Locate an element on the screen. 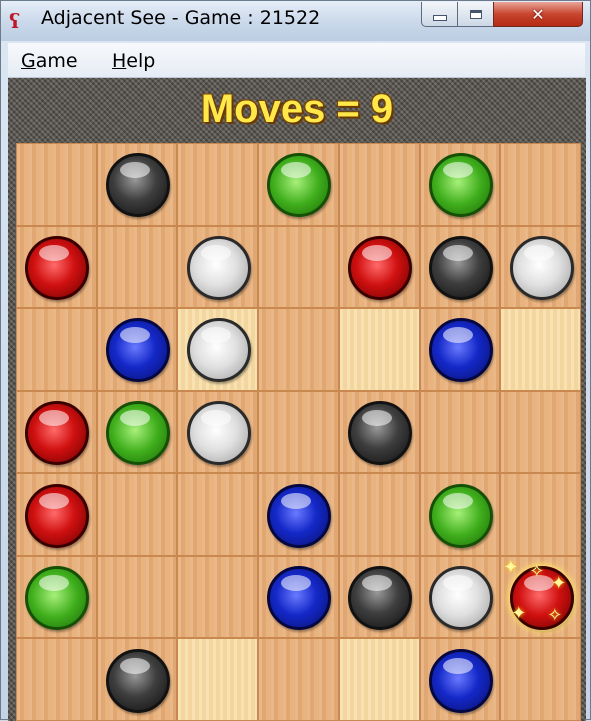  title-bar: ʕ Adjacent See - Game : 21522 ✕ is located at coordinates (295, 21).